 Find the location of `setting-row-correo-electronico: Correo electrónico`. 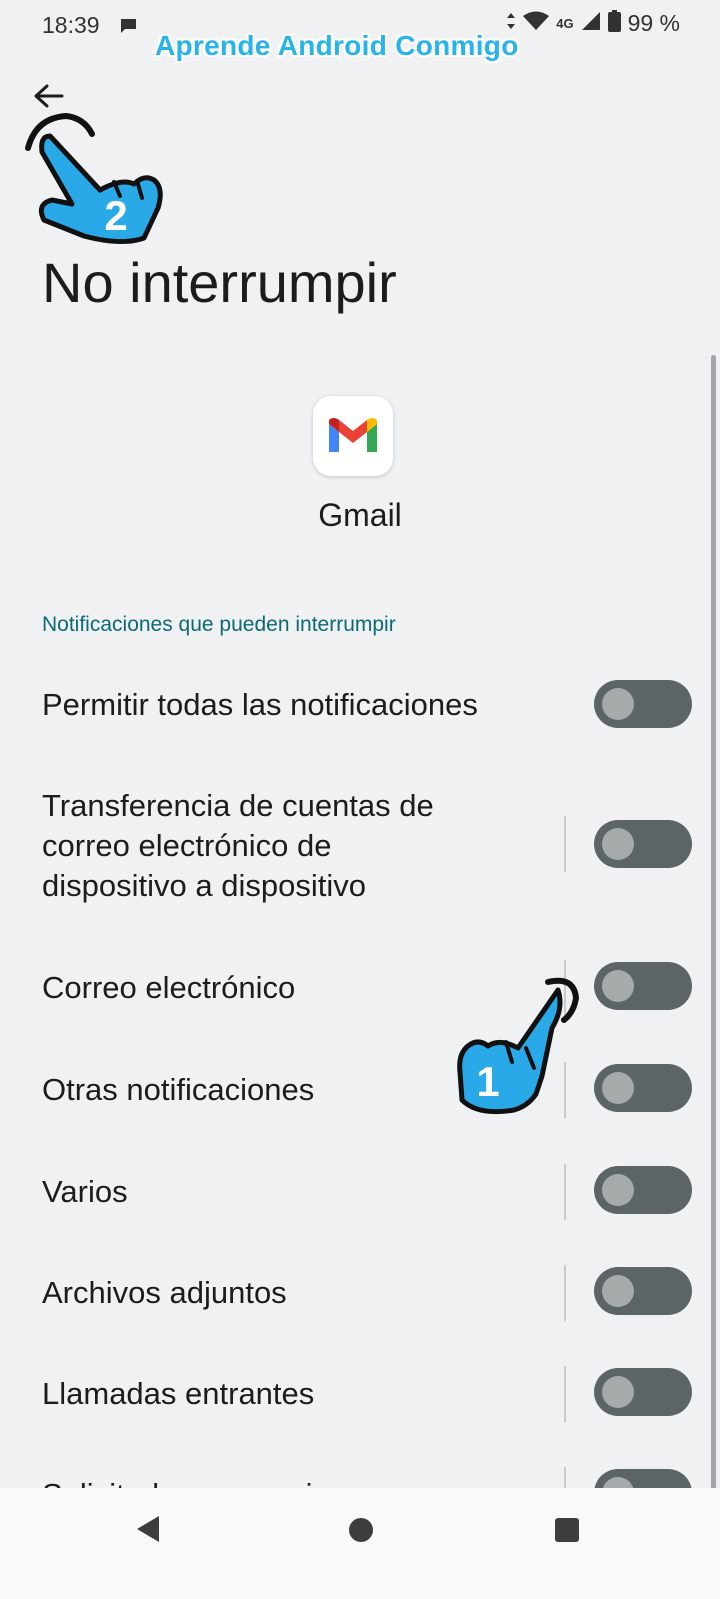

setting-row-correo-electronico: Correo electrónico is located at coordinates (360, 1003).